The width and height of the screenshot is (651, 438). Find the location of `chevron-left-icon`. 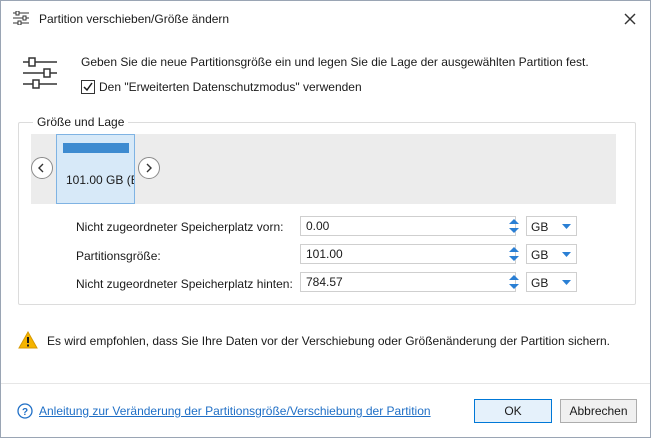

chevron-left-icon is located at coordinates (41, 168).